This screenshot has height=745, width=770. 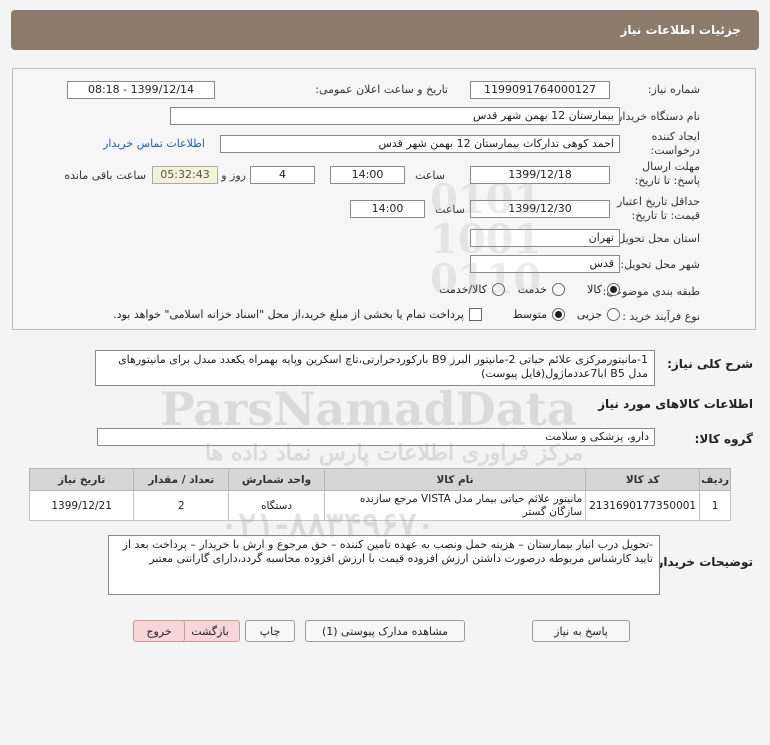 What do you see at coordinates (545, 238) in the screenshot?
I see `province-field: تهران` at bounding box center [545, 238].